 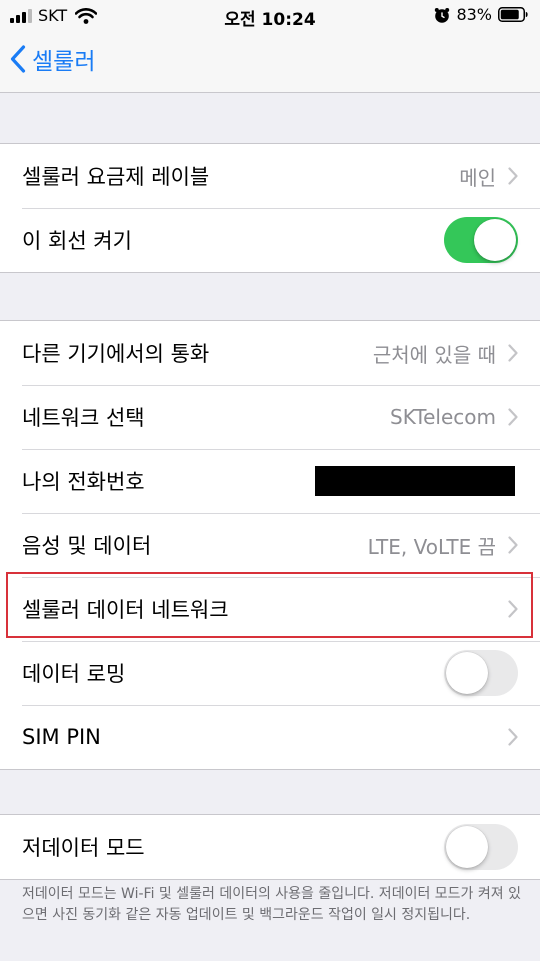 I want to click on battery-icon, so click(x=513, y=14).